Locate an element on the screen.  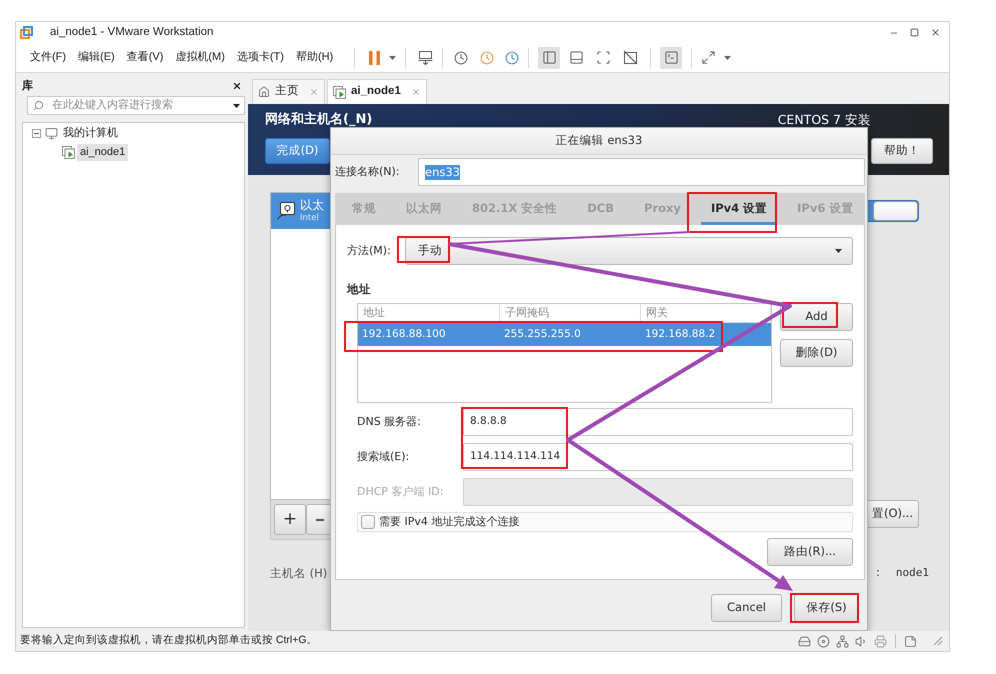
search-field: 在此处键入内容进行搜索 is located at coordinates (136, 105).